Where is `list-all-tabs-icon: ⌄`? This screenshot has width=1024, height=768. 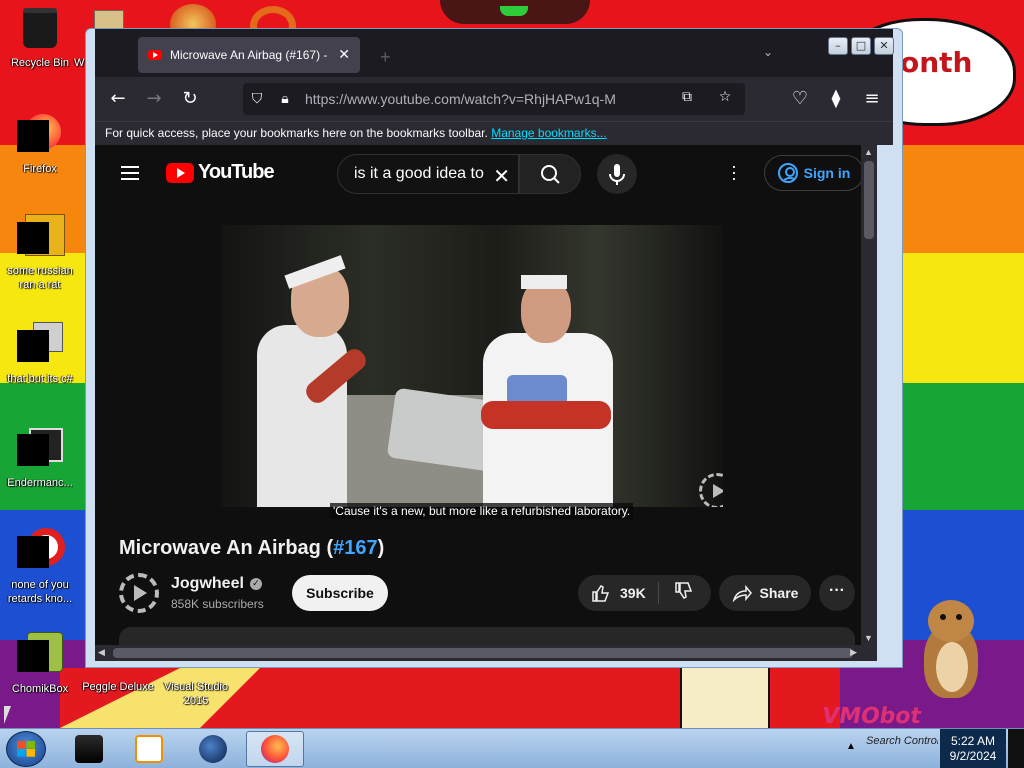
list-all-tabs-icon: ⌄ is located at coordinates (768, 52).